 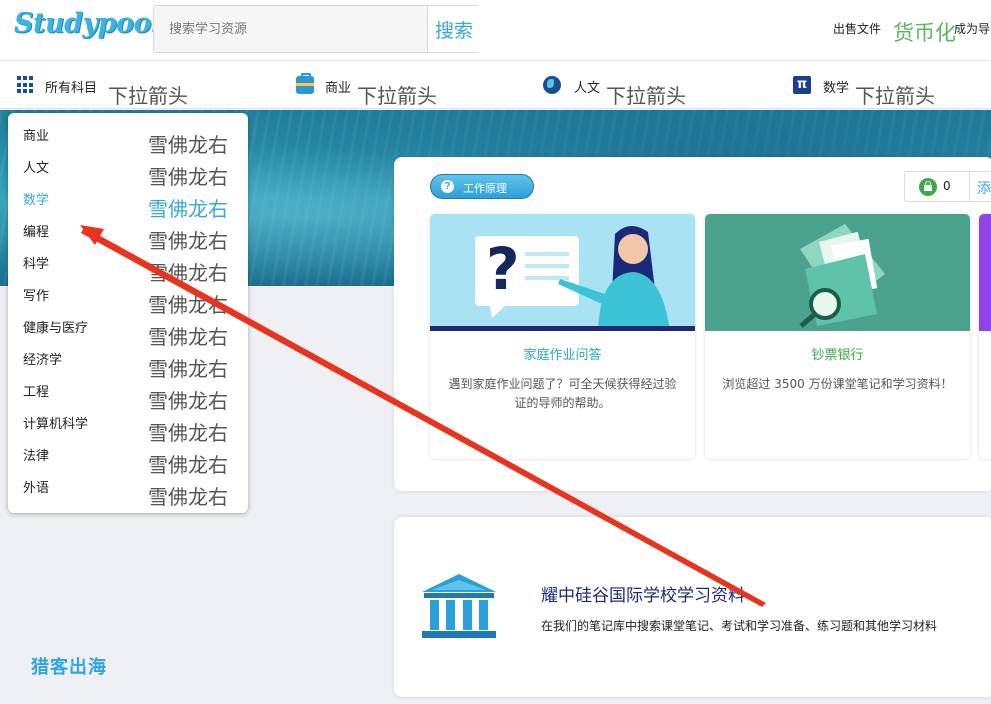 I want to click on search-input, so click(x=290, y=29).